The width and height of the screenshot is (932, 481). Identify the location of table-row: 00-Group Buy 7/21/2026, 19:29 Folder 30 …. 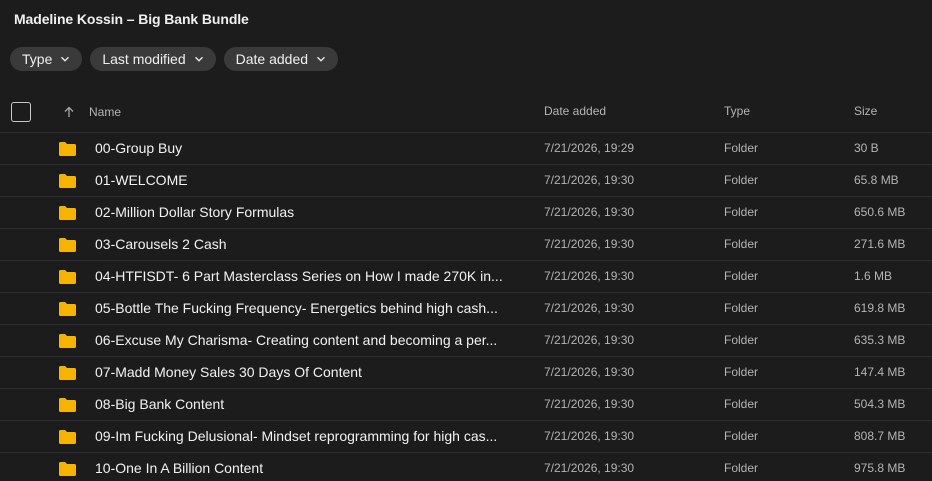
(466, 148).